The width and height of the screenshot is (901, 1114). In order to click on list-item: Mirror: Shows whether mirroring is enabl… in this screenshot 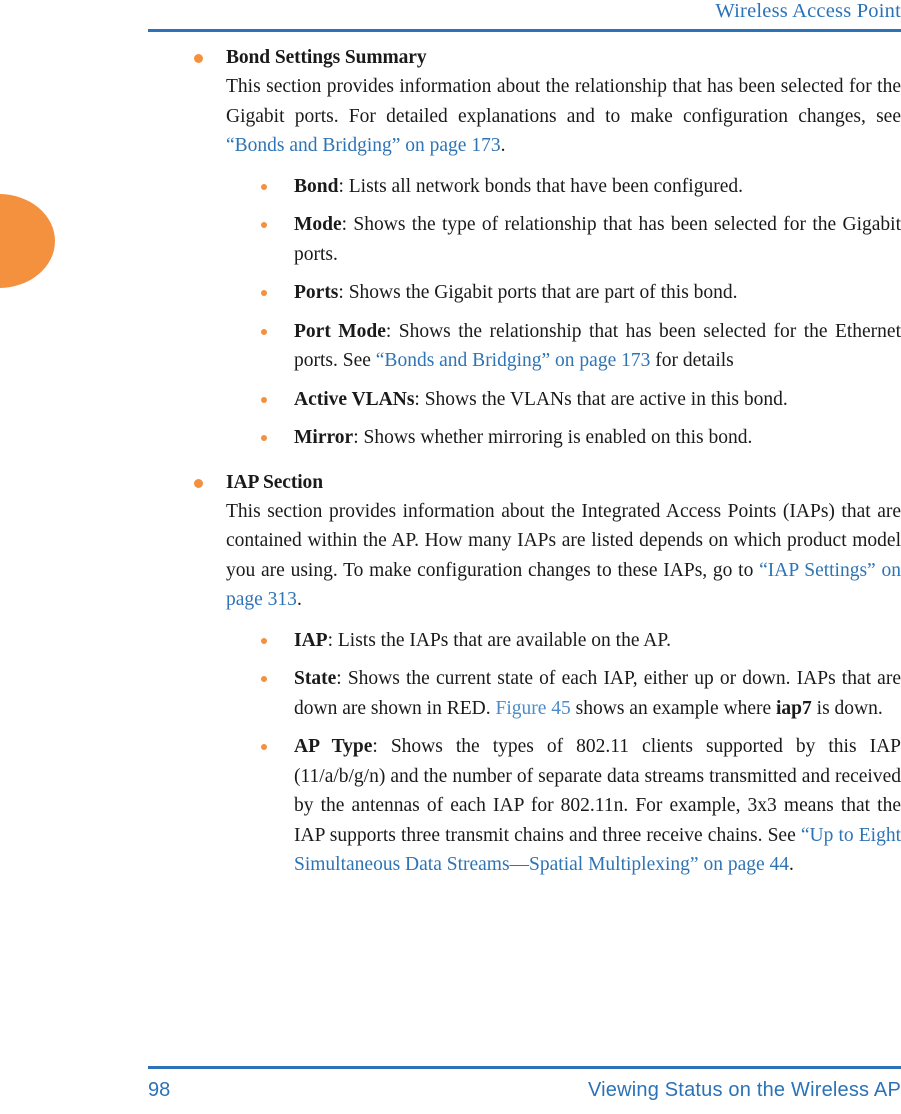, I will do `click(581, 438)`.